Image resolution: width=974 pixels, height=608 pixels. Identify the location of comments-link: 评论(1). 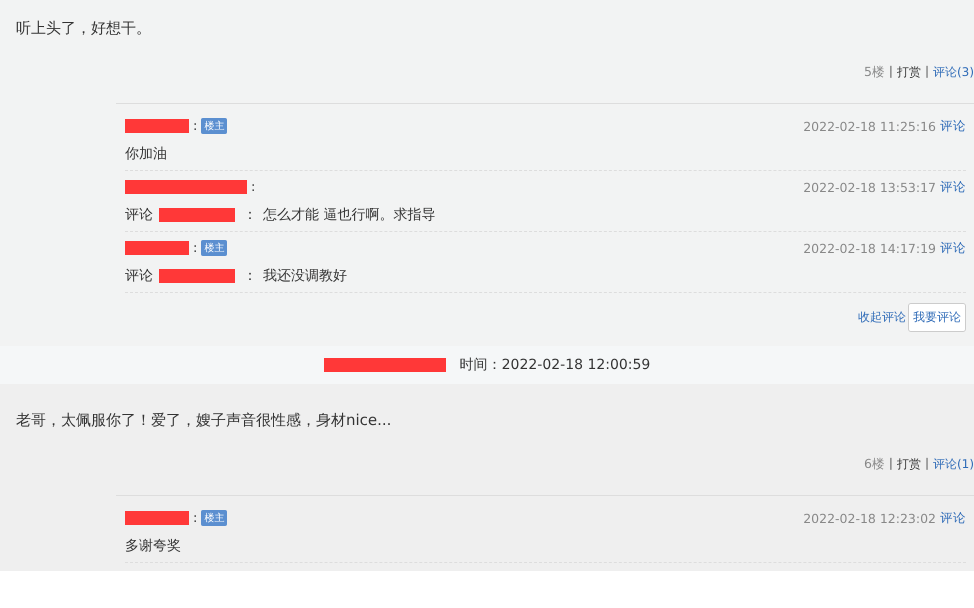
(953, 464).